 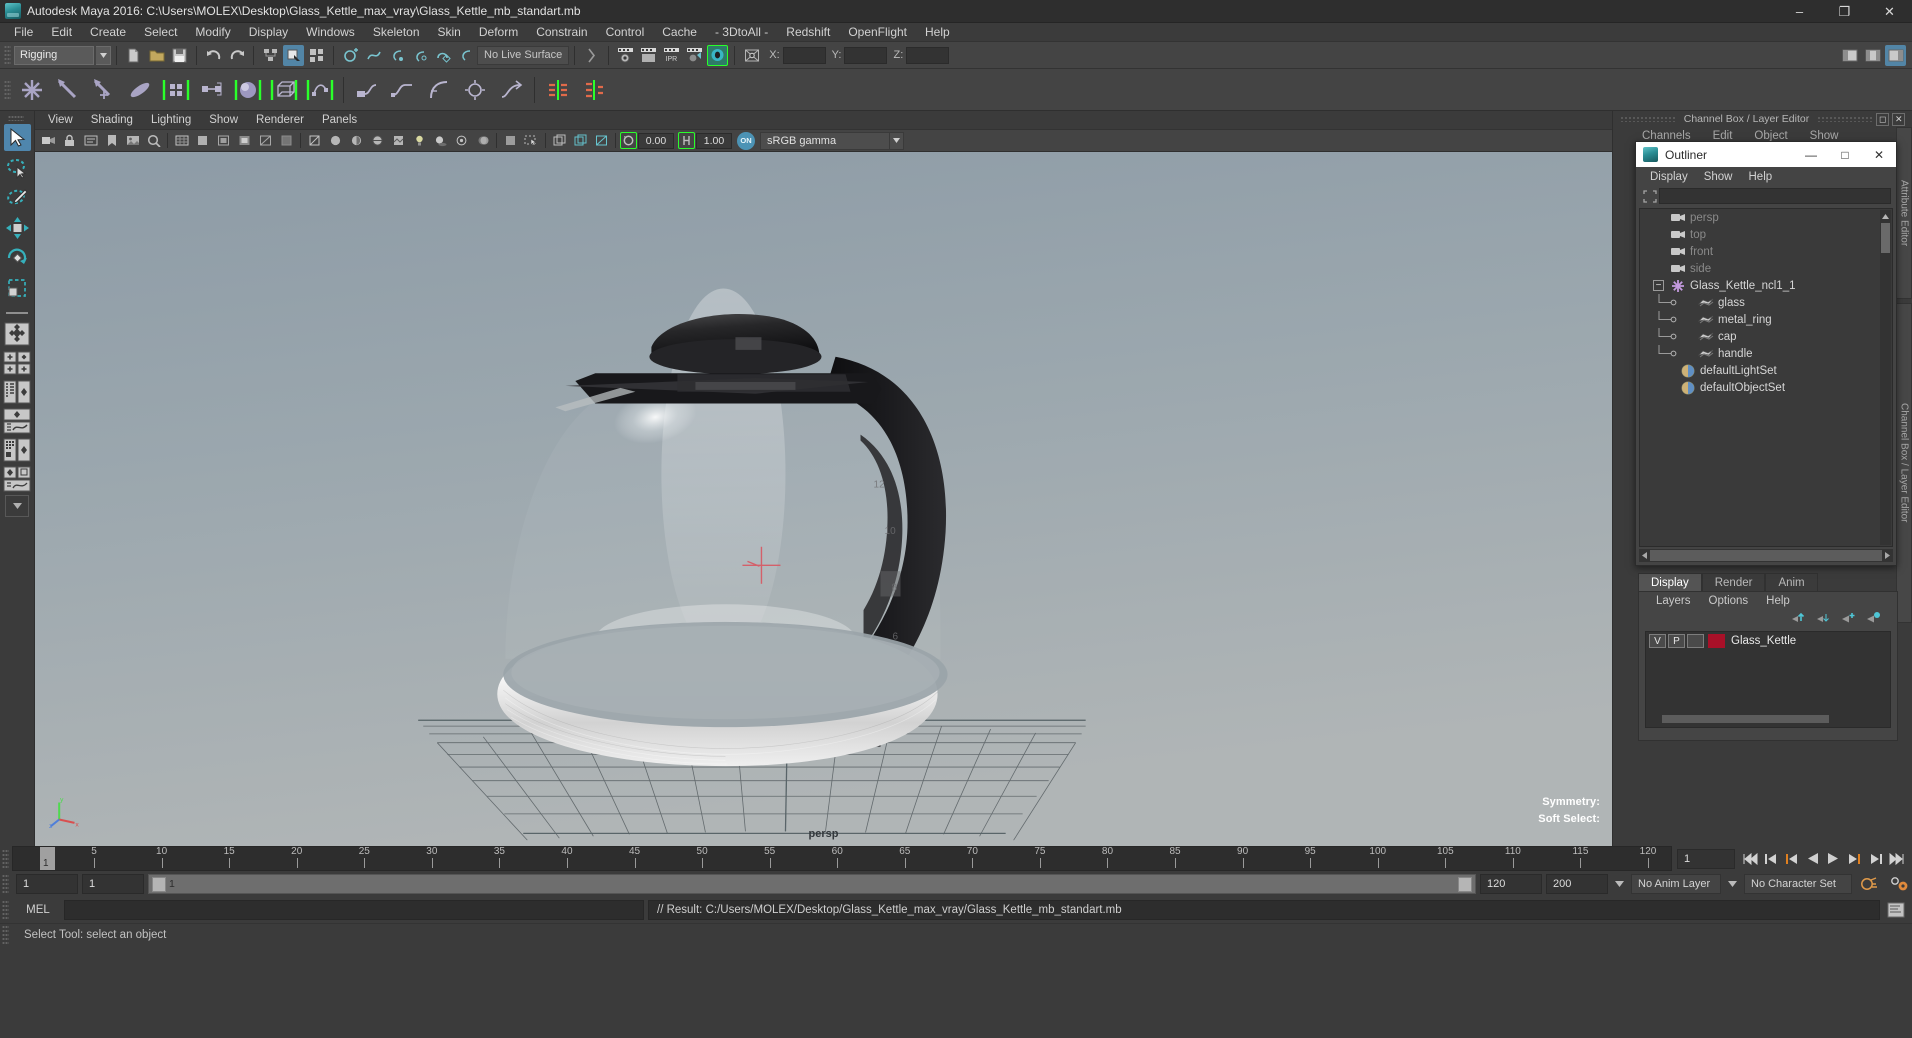 What do you see at coordinates (54, 55) in the screenshot?
I see `menu-set-selector: Rigging` at bounding box center [54, 55].